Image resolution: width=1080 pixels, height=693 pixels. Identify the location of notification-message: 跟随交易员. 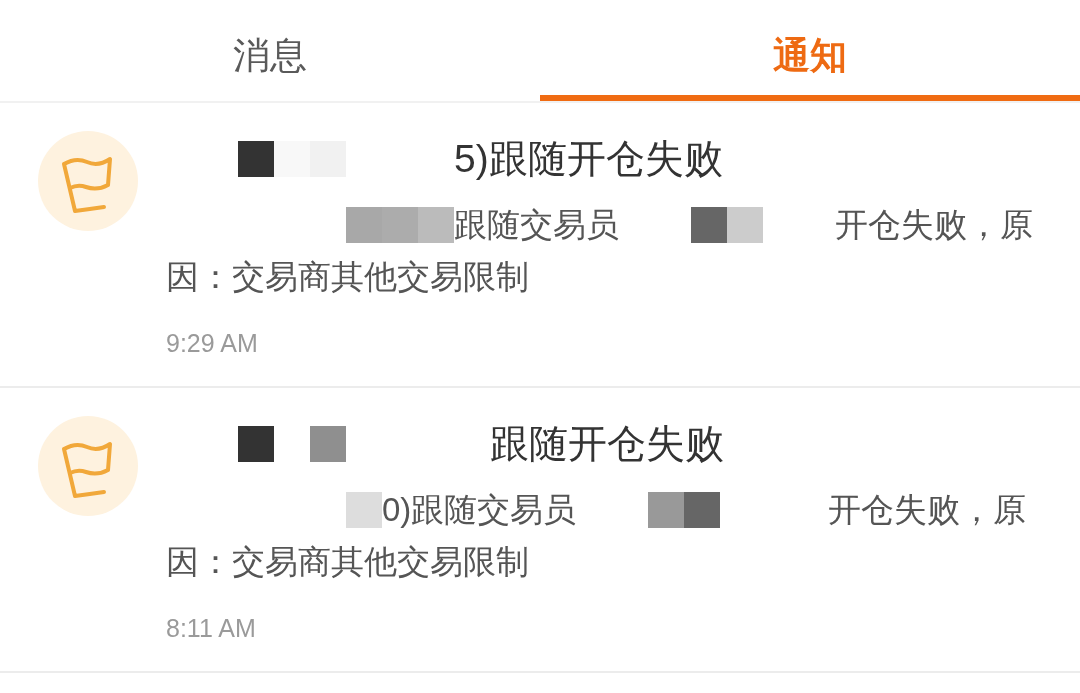
(536, 225).